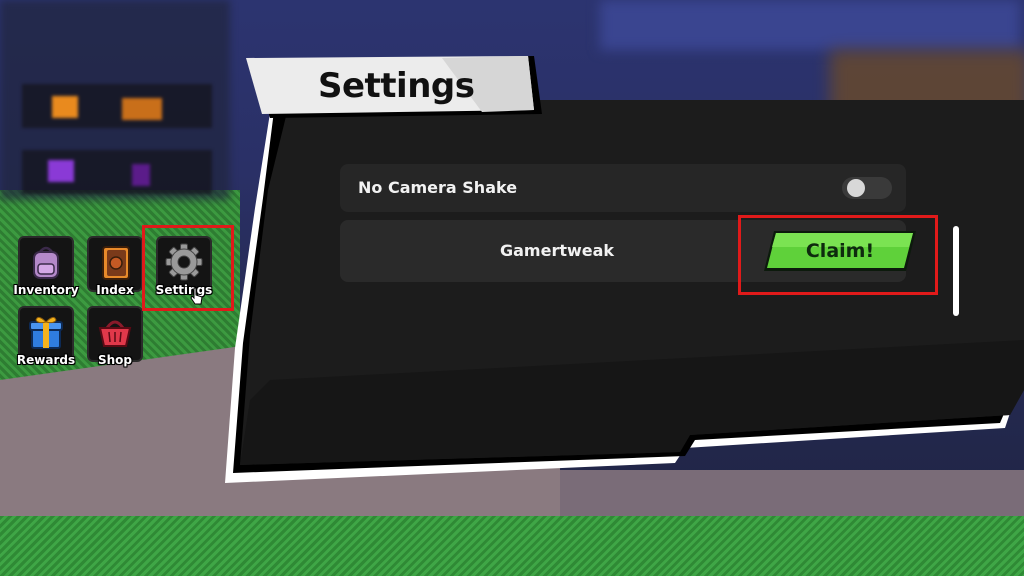 The width and height of the screenshot is (1024, 576). What do you see at coordinates (116, 263) in the screenshot?
I see `book-icon` at bounding box center [116, 263].